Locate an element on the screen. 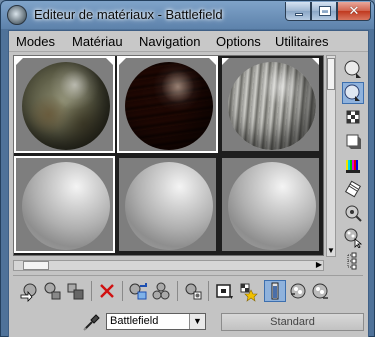 The image size is (375, 337). show-map-in-viewport-button is located at coordinates (248, 291).